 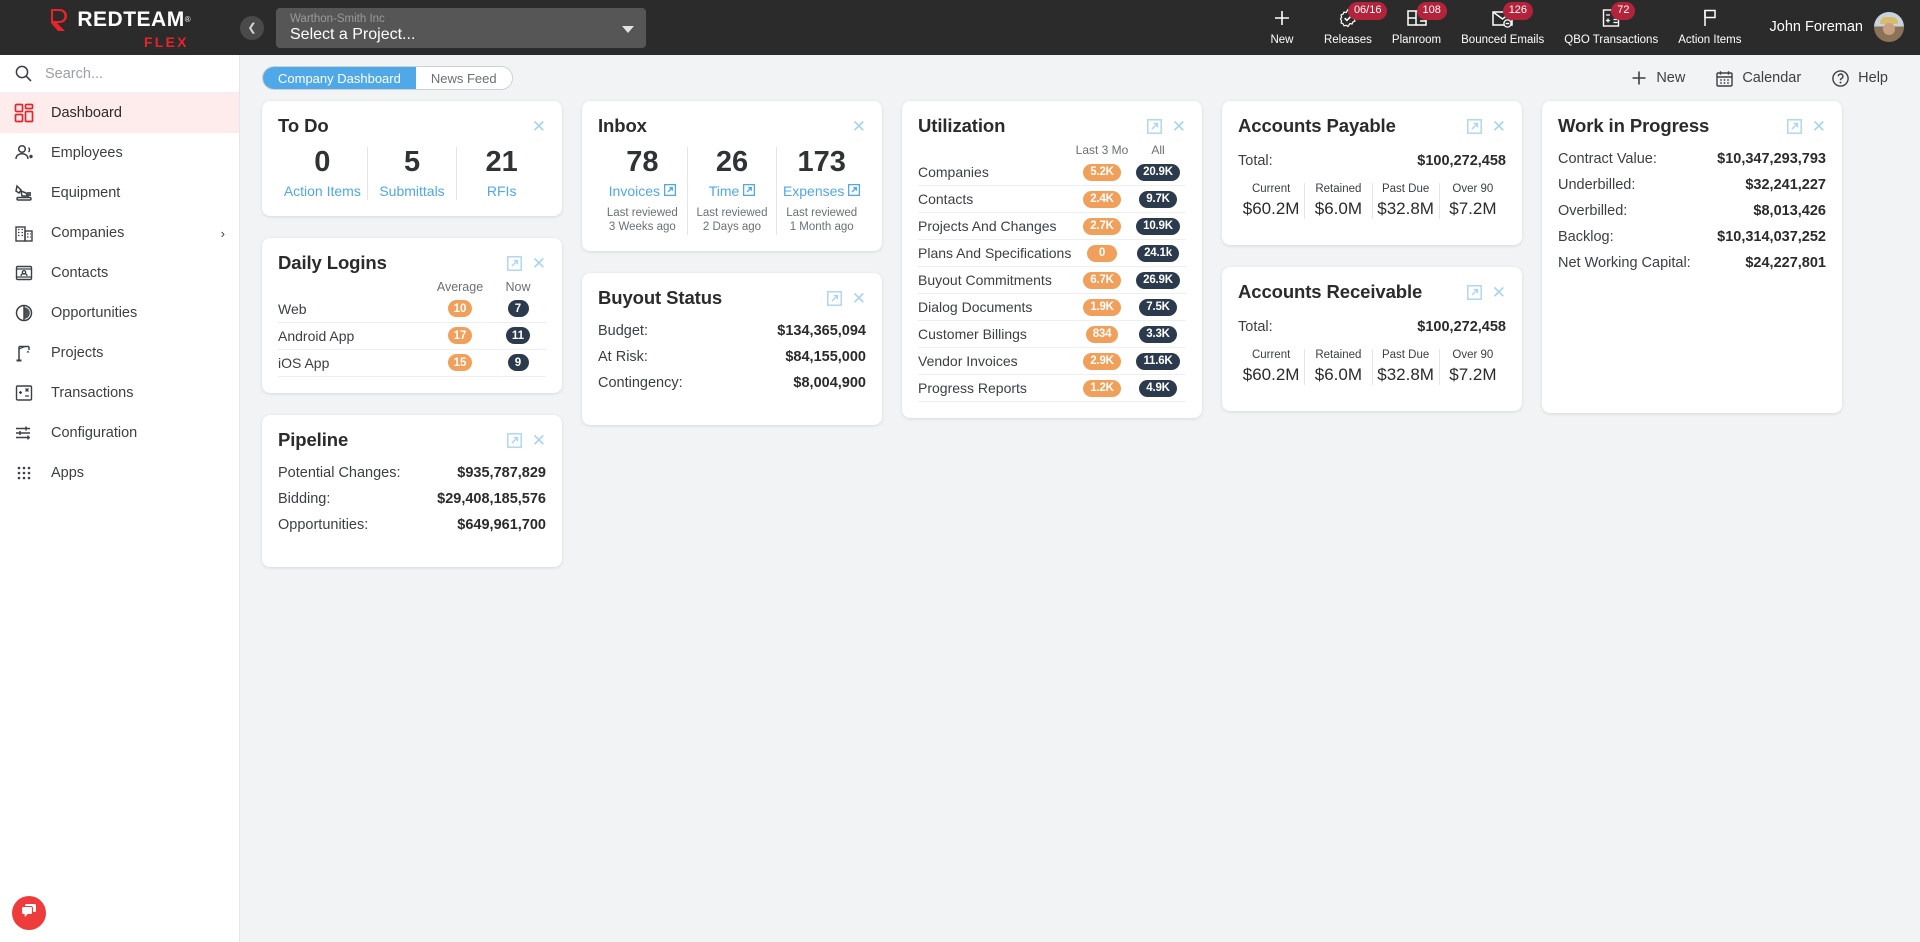 I want to click on utilization-row: Customer Billings 834 3.3K, so click(x=1052, y=334).